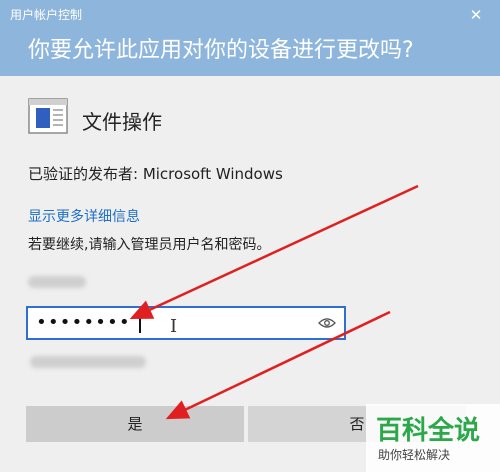 The image size is (500, 472). What do you see at coordinates (428, 431) in the screenshot?
I see `watermark-title: 百科全说` at bounding box center [428, 431].